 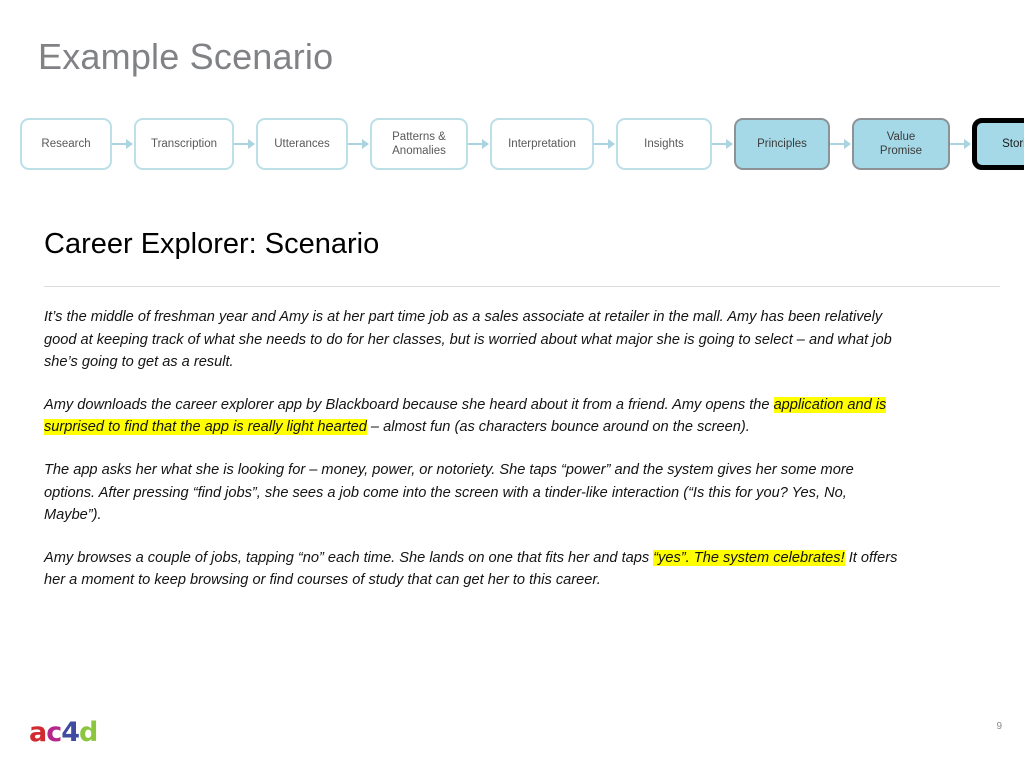 I want to click on flow-step-utterances: Utterances, so click(x=302, y=144).